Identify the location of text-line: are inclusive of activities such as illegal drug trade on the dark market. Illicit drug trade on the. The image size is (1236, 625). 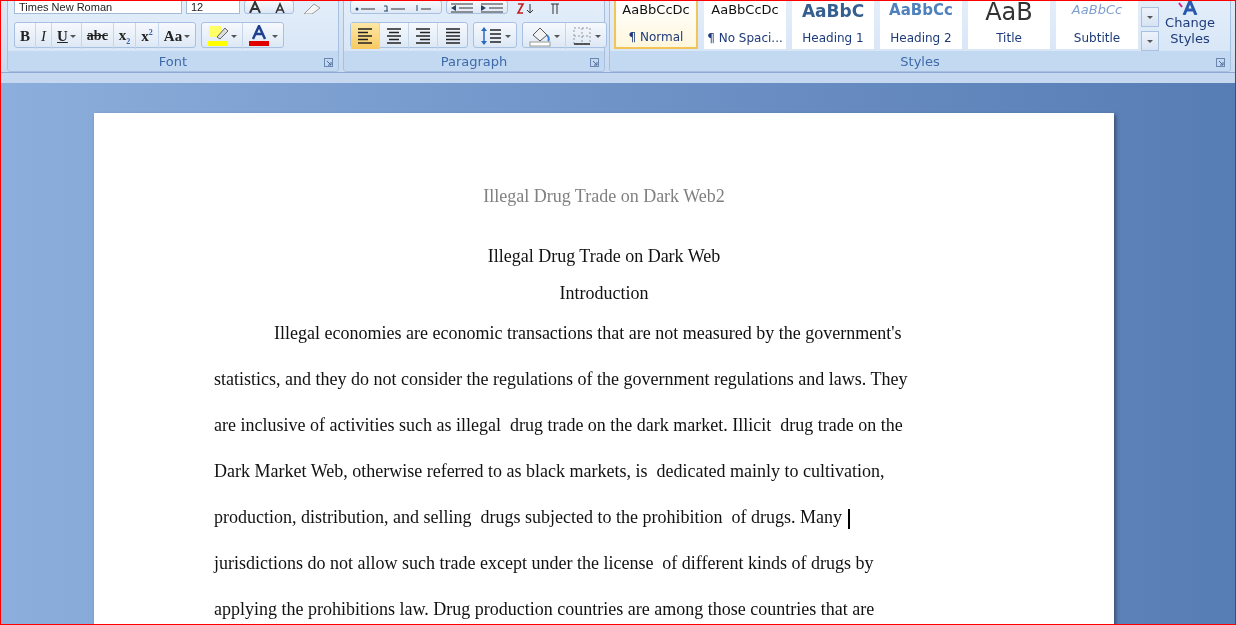
(558, 425).